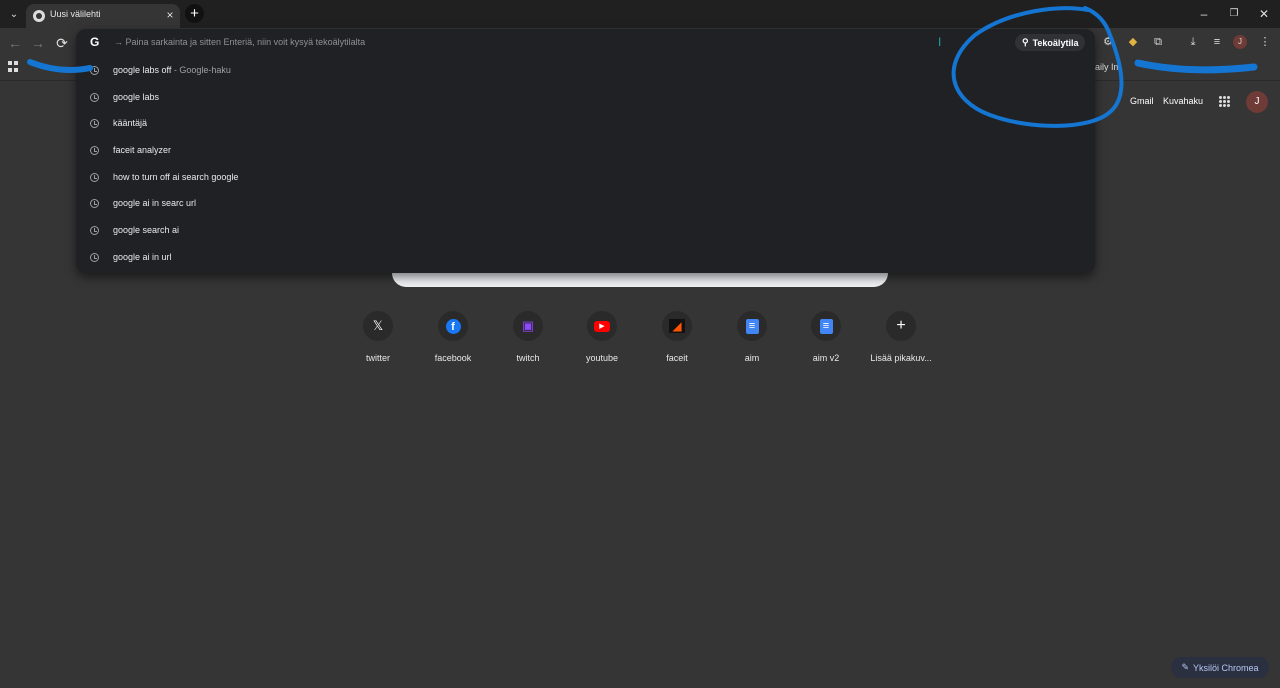  Describe the element at coordinates (1240, 42) in the screenshot. I see `profile-avatar: J` at that location.